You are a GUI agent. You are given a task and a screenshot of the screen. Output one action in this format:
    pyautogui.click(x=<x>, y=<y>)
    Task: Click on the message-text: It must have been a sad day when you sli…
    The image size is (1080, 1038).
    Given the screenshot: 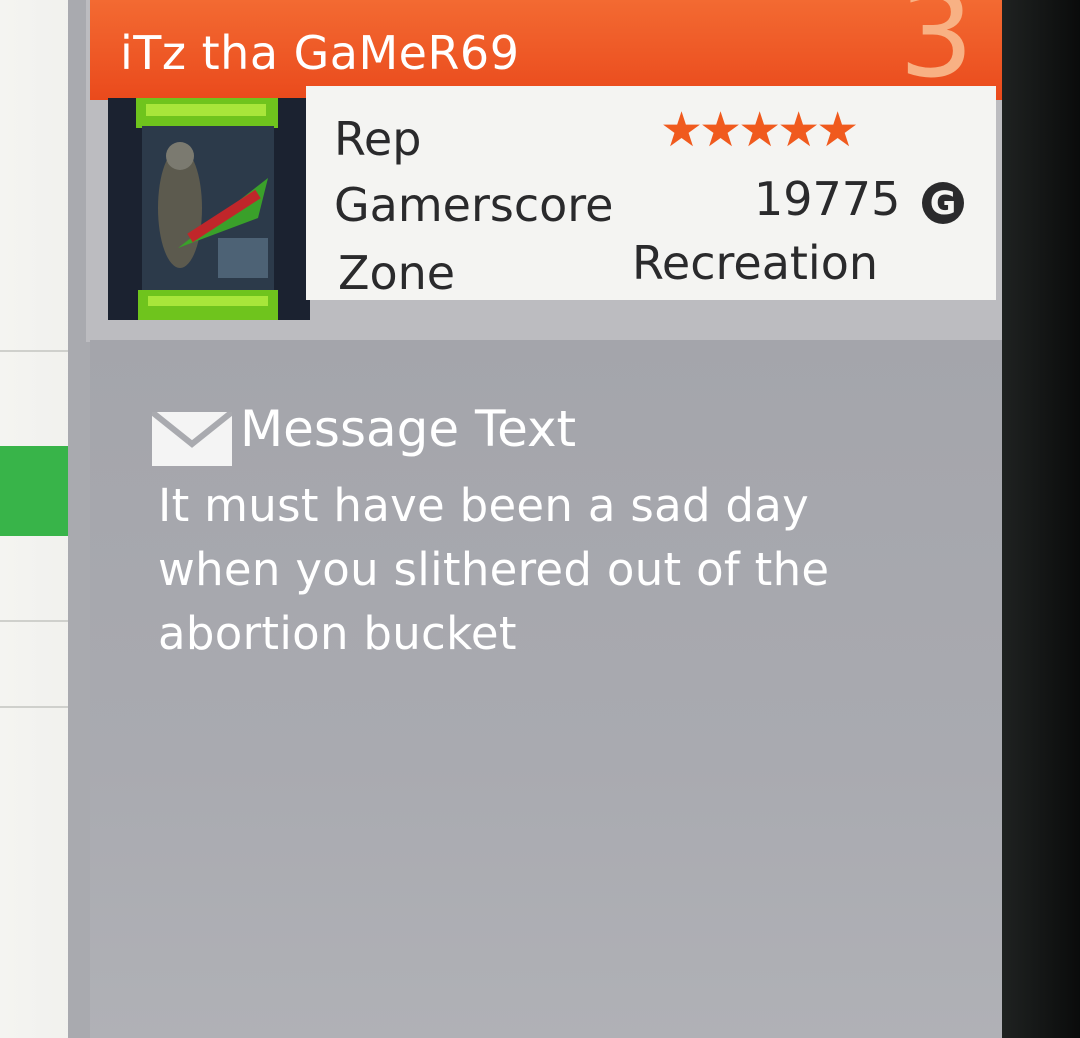 What is the action you would take?
    pyautogui.click(x=558, y=570)
    